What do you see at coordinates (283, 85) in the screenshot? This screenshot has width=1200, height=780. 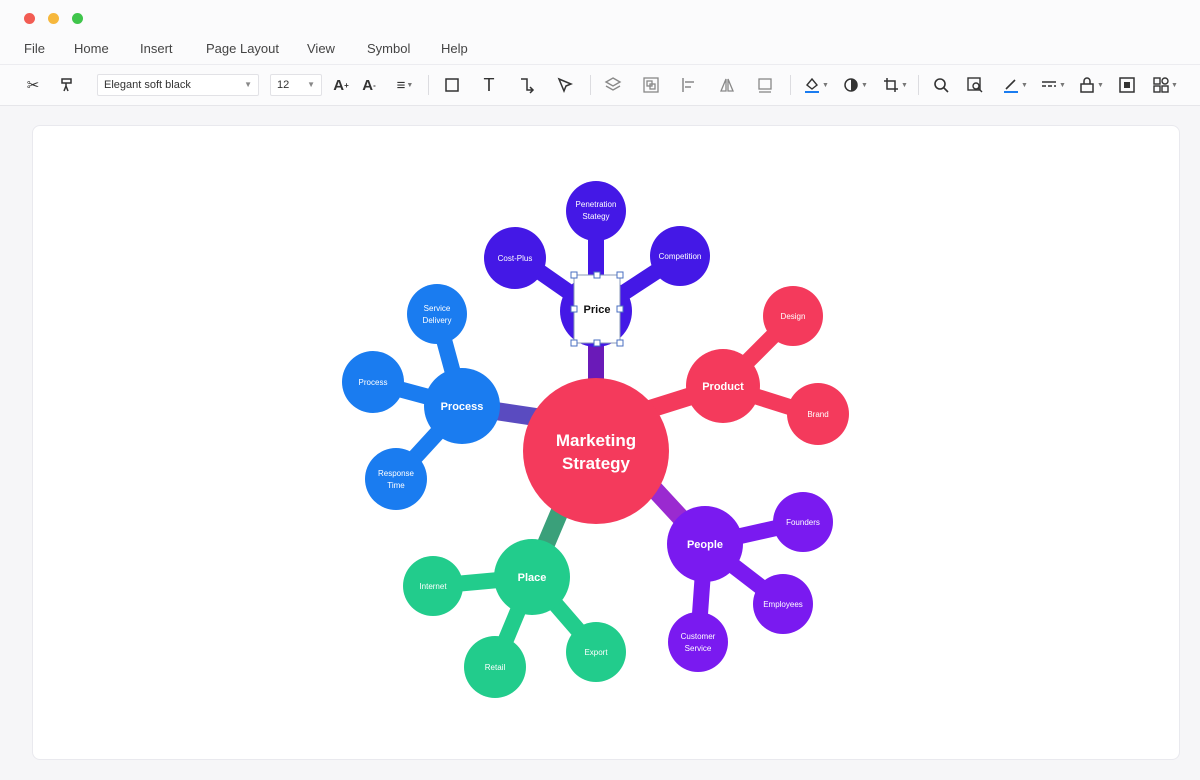 I see `font-size-value: 12` at bounding box center [283, 85].